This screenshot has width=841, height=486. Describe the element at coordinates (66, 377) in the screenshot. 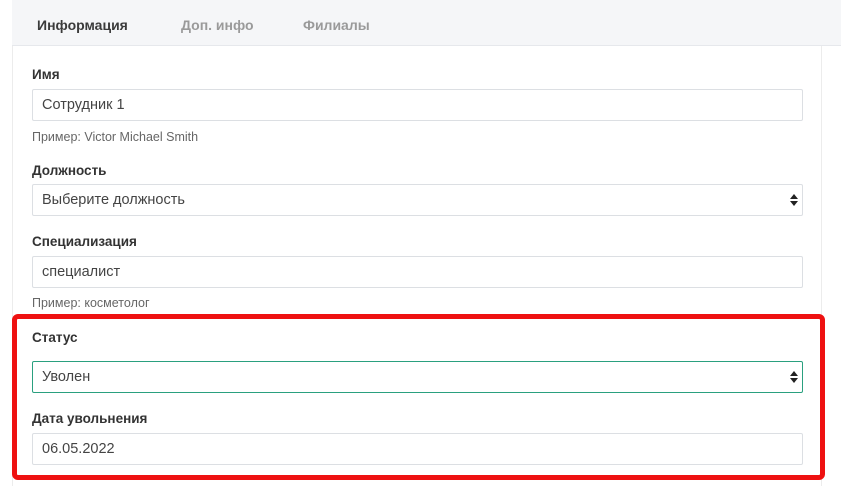

I see `status-select-value: Уволен` at that location.